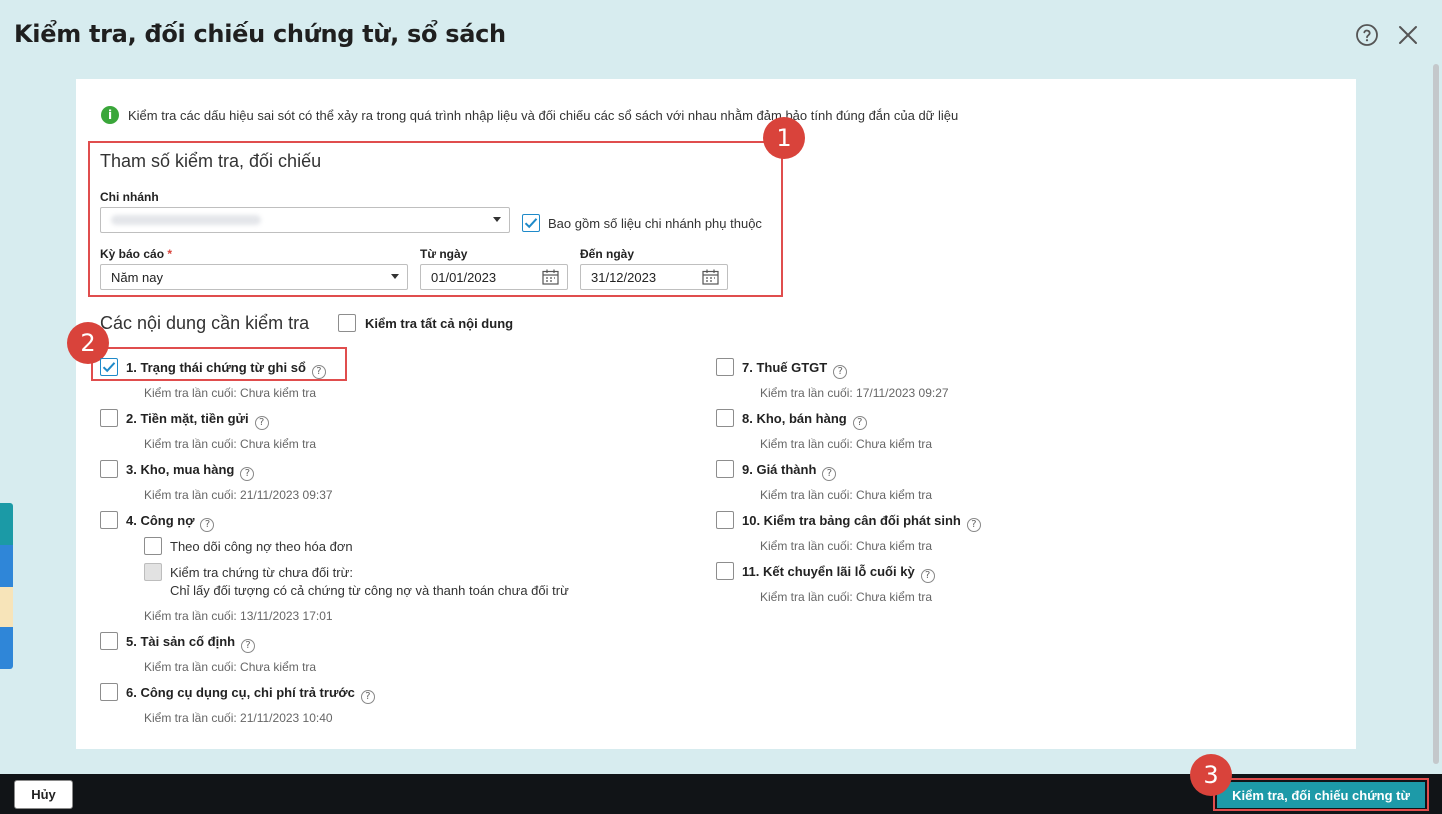 The height and width of the screenshot is (814, 1442). I want to click on check-item-11: 11. Kết chuyển lãi lỗ cuối kỳ?, so click(838, 573).